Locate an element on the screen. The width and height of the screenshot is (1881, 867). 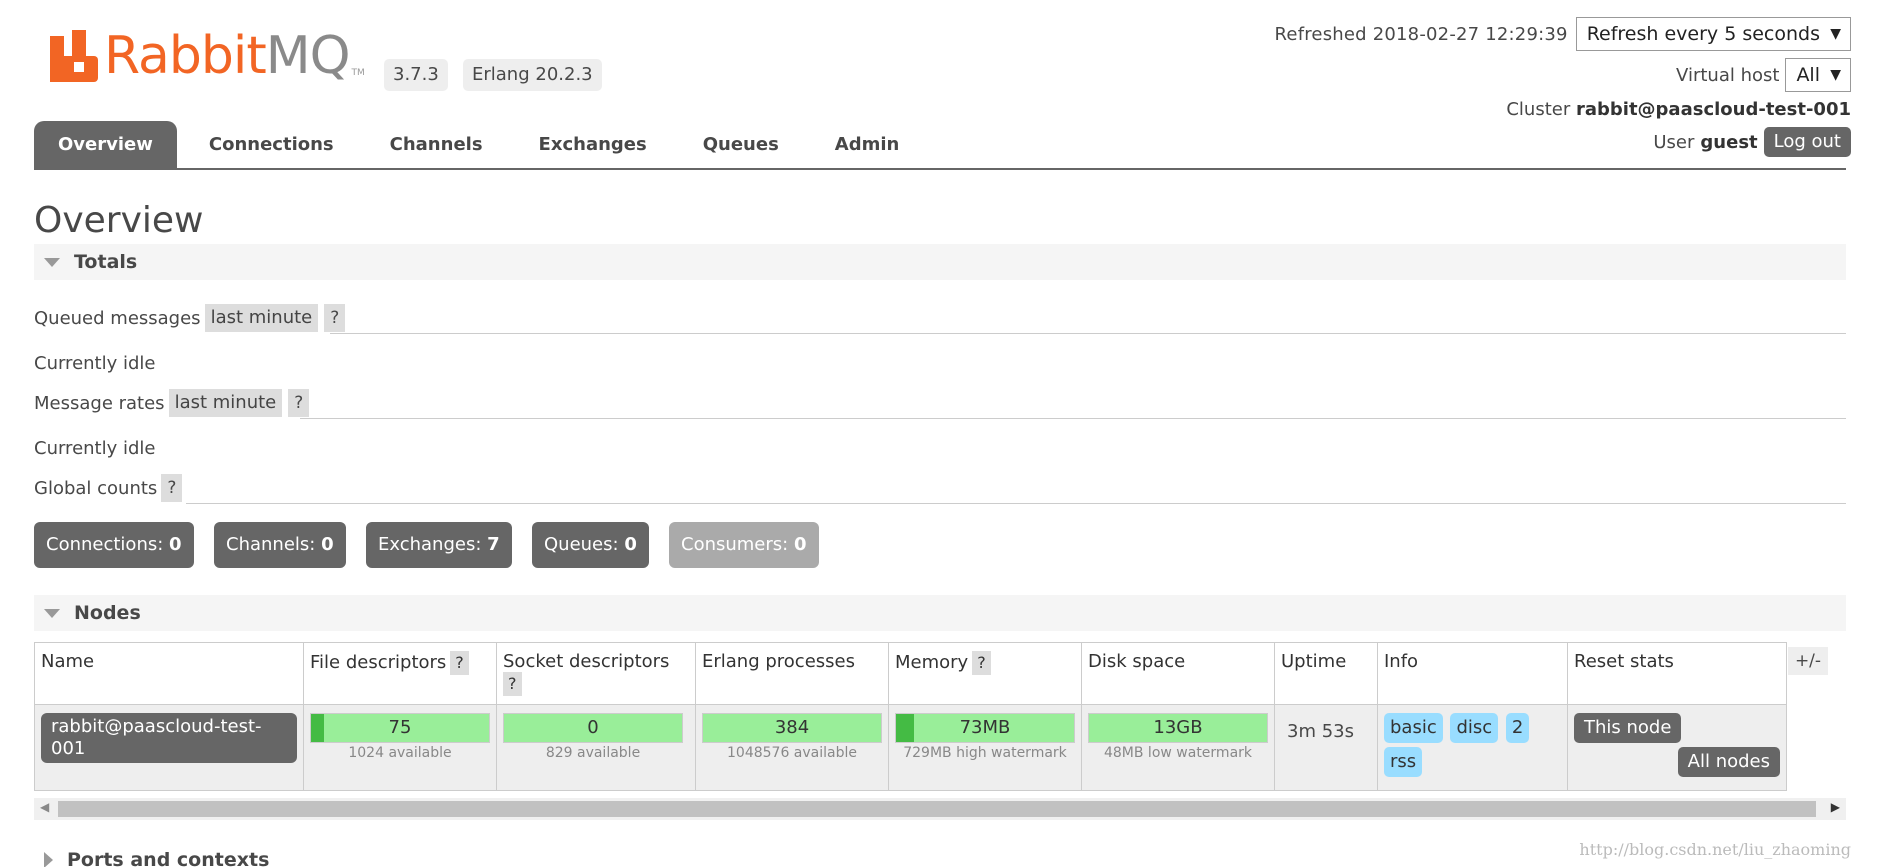
node-name-cell: rabbit@paascloud-test-001 is located at coordinates (169, 747).